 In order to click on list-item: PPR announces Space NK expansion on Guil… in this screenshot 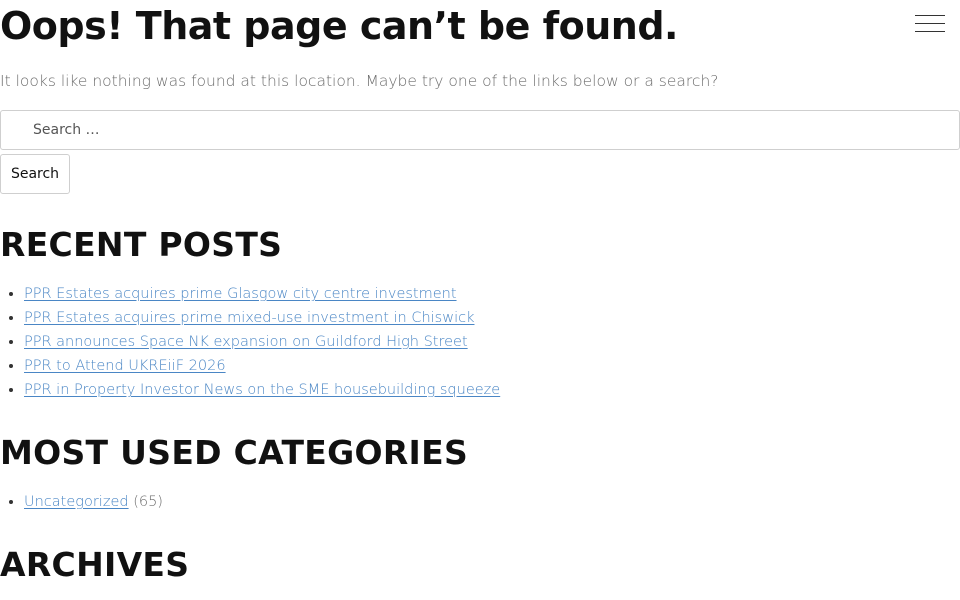, I will do `click(262, 342)`.